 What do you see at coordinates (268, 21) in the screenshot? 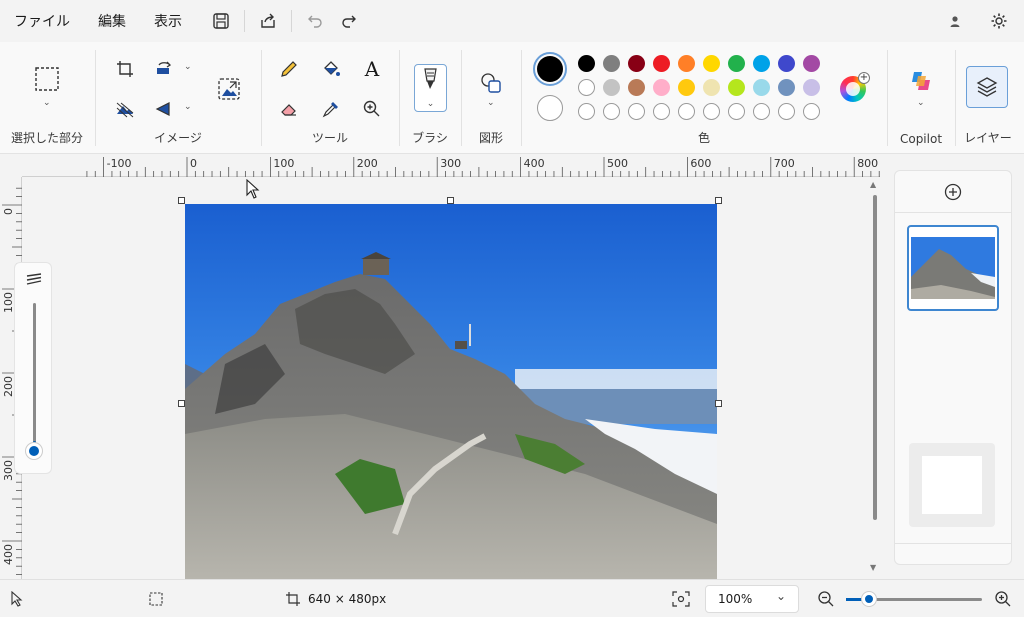
I see `share-icon` at bounding box center [268, 21].